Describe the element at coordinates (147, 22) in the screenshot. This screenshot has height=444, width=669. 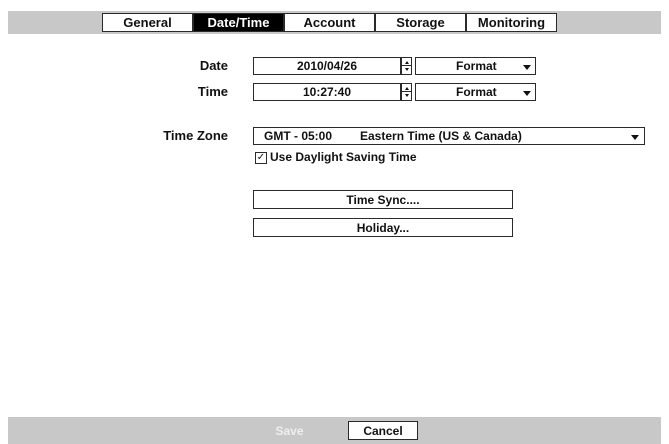
I see `tab-general: General` at that location.